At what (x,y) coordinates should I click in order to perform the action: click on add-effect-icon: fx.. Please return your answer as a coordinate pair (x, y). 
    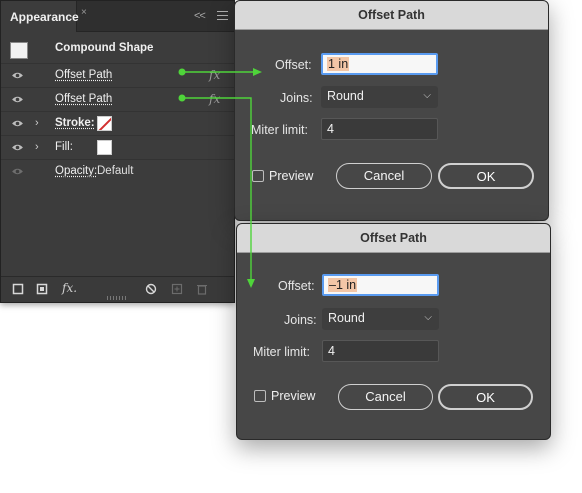
    Looking at the image, I should click on (69, 288).